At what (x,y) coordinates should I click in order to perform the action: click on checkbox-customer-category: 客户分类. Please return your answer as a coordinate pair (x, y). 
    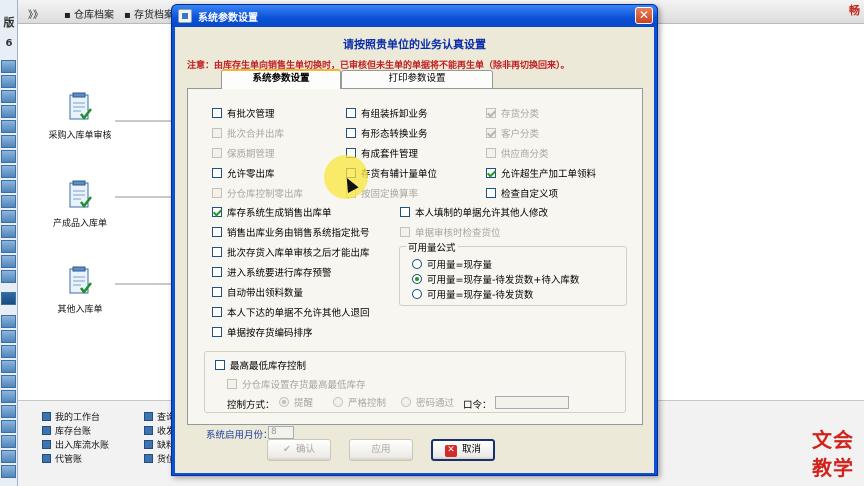
    Looking at the image, I should click on (512, 134).